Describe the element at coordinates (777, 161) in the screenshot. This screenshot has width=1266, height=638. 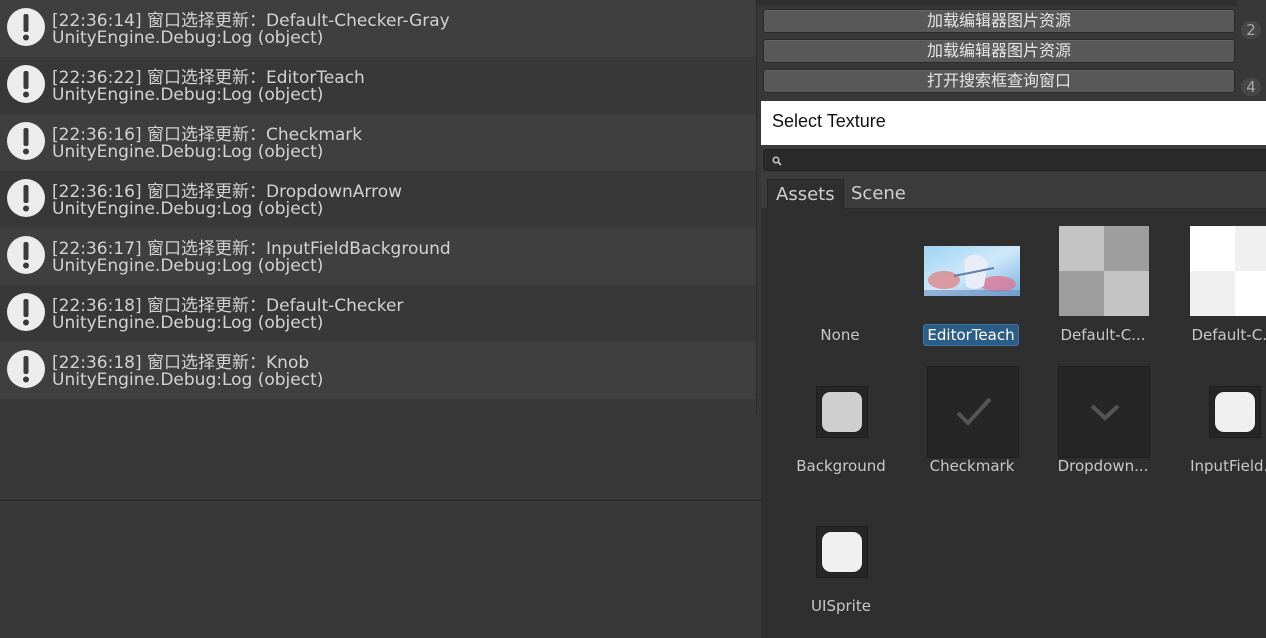
I see `search-icon` at that location.